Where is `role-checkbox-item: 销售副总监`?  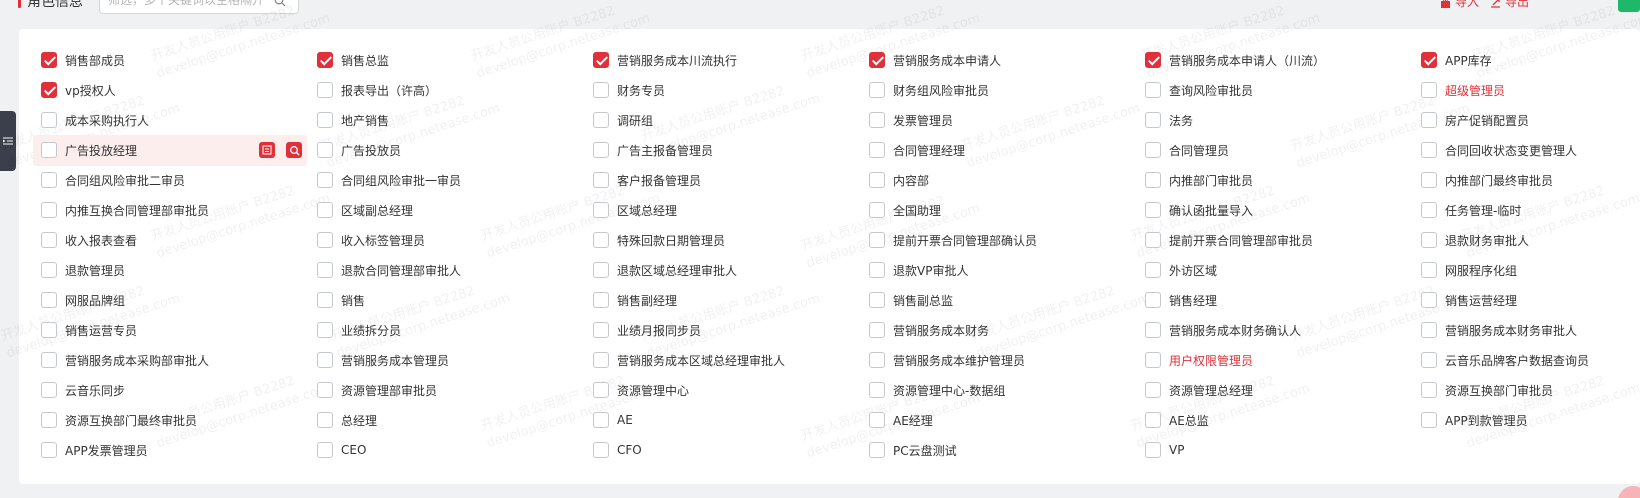 role-checkbox-item: 销售副总监 is located at coordinates (911, 300).